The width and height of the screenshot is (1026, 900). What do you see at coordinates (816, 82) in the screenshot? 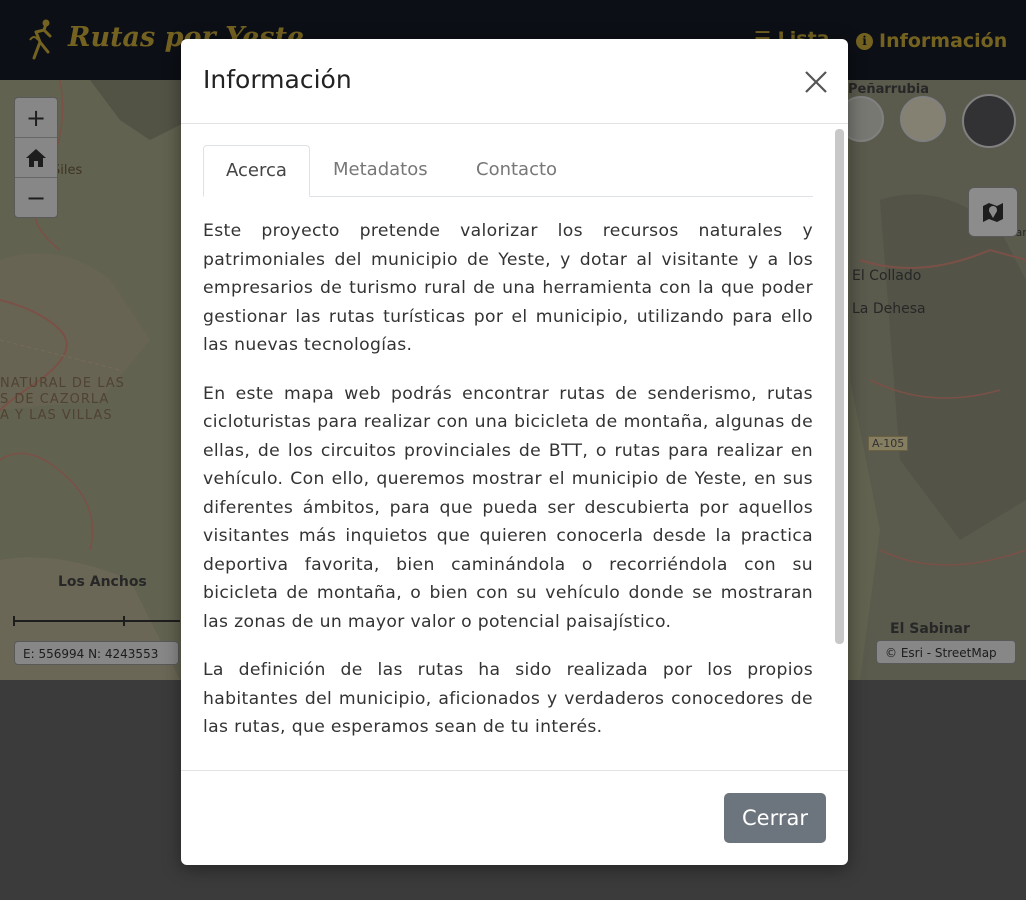
I see `close-icon` at bounding box center [816, 82].